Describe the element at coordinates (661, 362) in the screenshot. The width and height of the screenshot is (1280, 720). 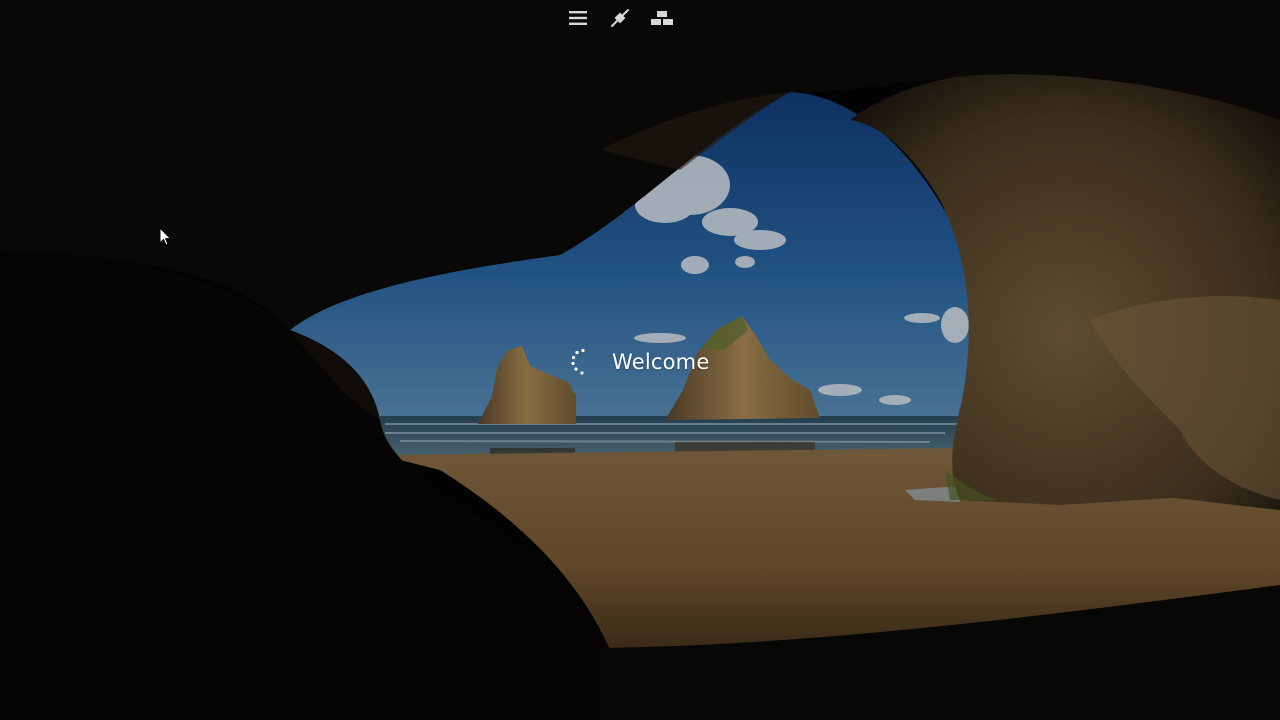
I see `welcome-text: Welcome` at that location.